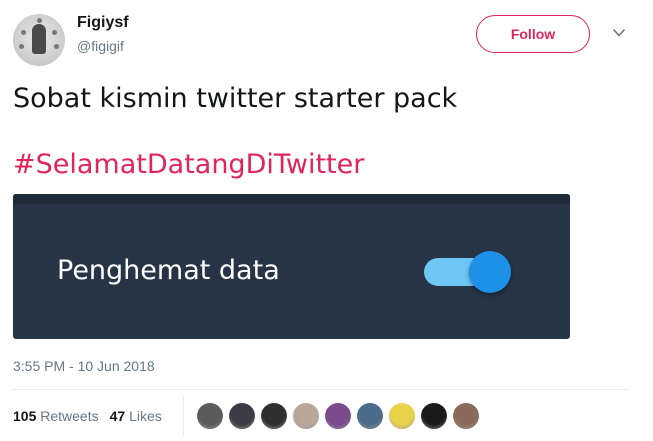 The image size is (653, 441). I want to click on divider, so click(321, 389).